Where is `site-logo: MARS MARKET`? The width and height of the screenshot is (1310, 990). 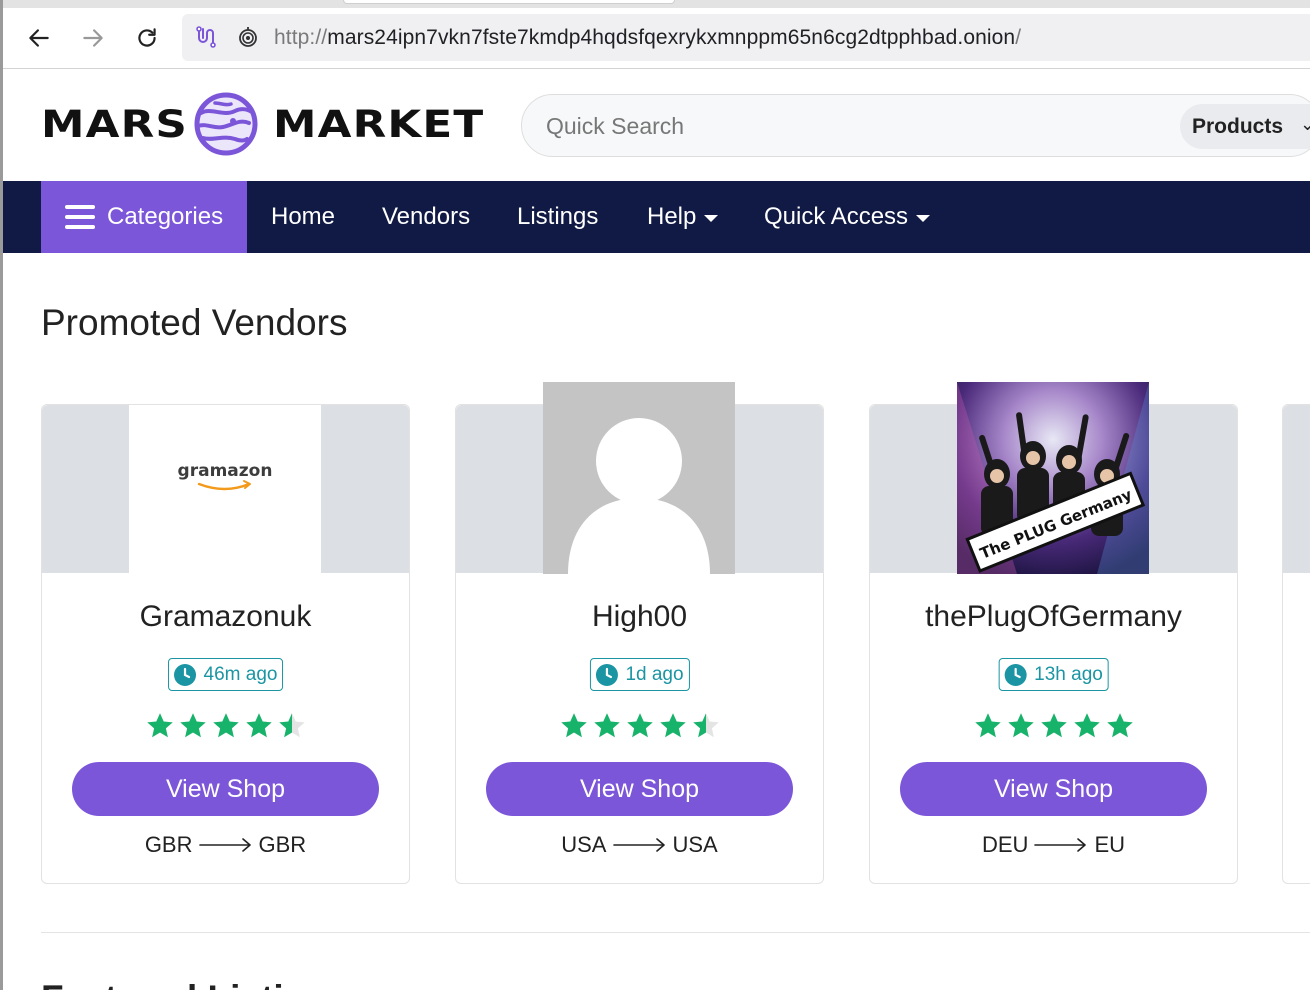 site-logo: MARS MARKET is located at coordinates (262, 124).